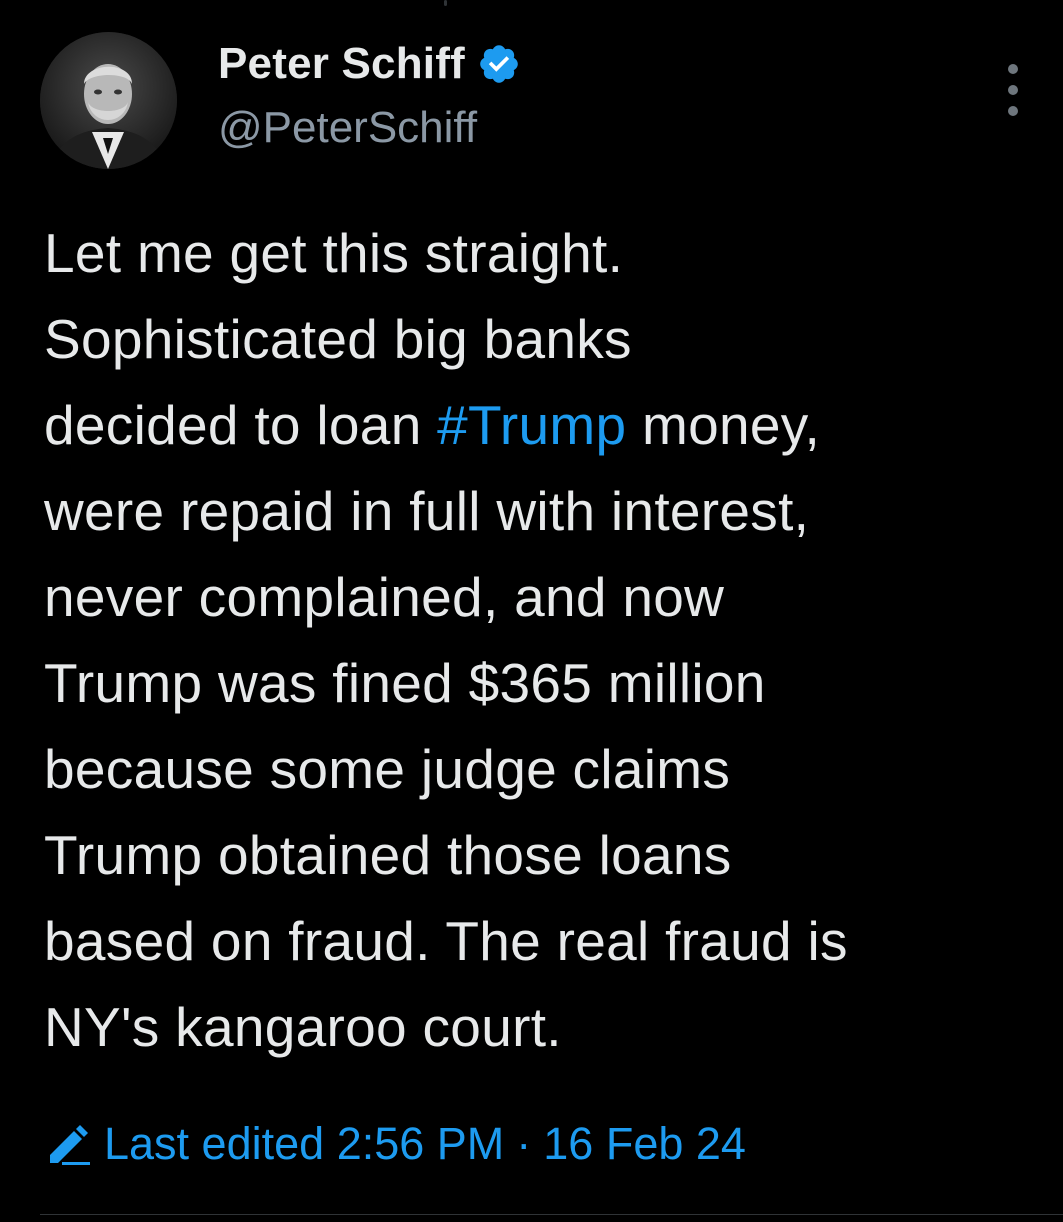 The width and height of the screenshot is (1063, 1222). I want to click on tweet-line: based on fraud. The real fraud is, so click(446, 941).